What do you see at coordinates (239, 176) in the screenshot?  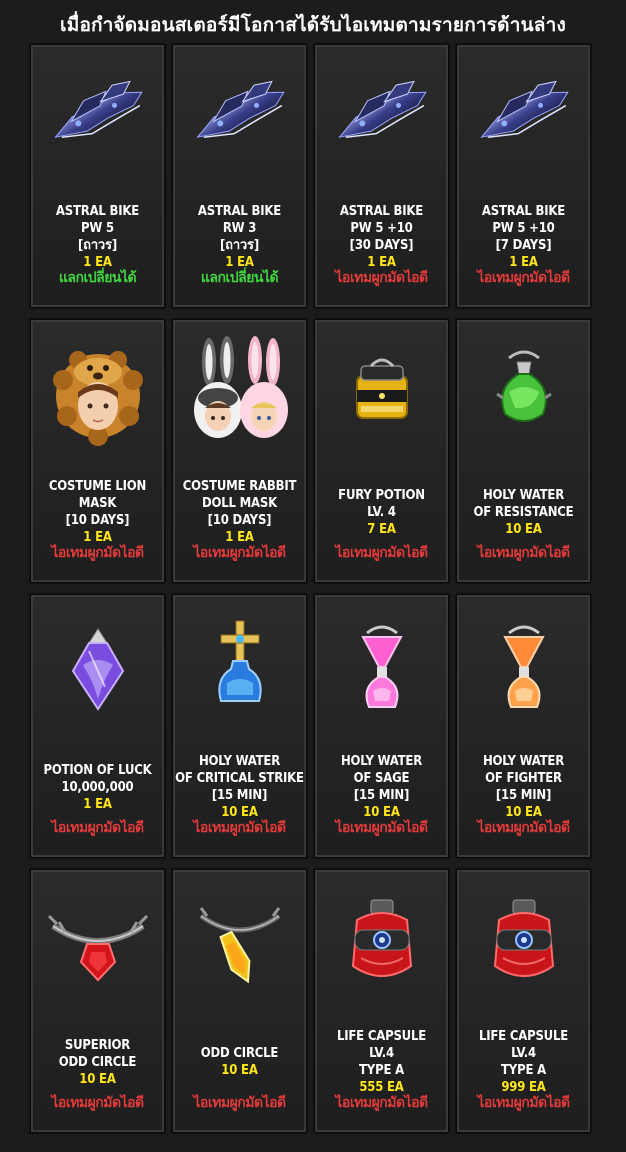 I see `item-card: ASTRAL BIKE RW 3 [ถาวร] 1 EA แลกเปลี่ยนได้` at bounding box center [239, 176].